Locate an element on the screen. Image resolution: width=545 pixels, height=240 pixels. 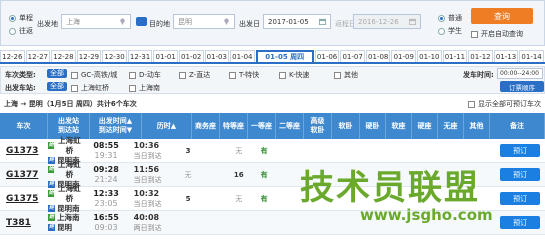
student-ticket-radio: 学生 is located at coordinates (450, 31).